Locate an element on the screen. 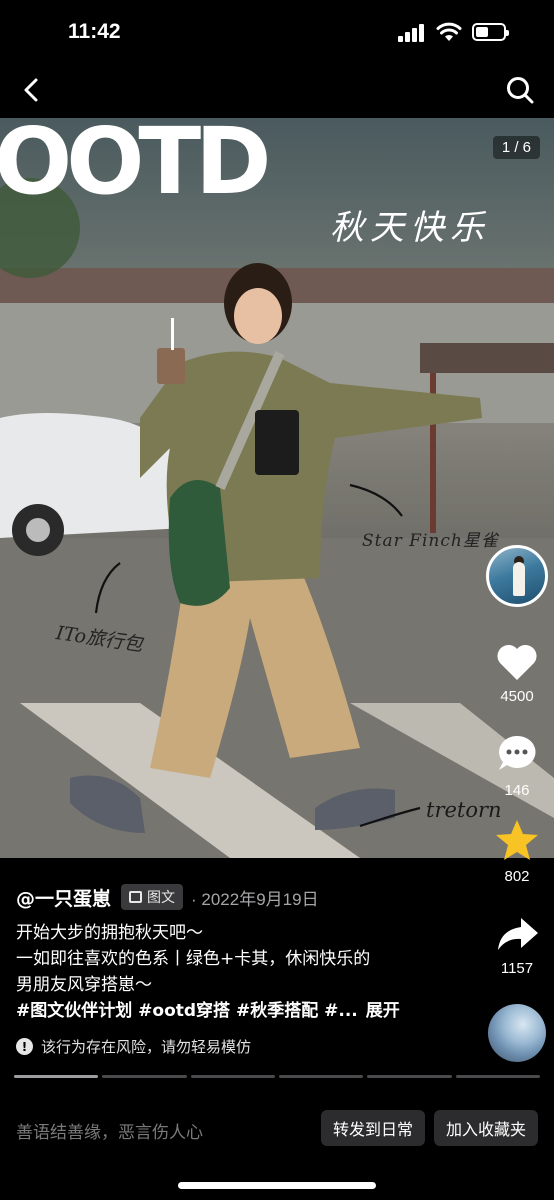  expand-button: 展开 is located at coordinates (383, 1011).